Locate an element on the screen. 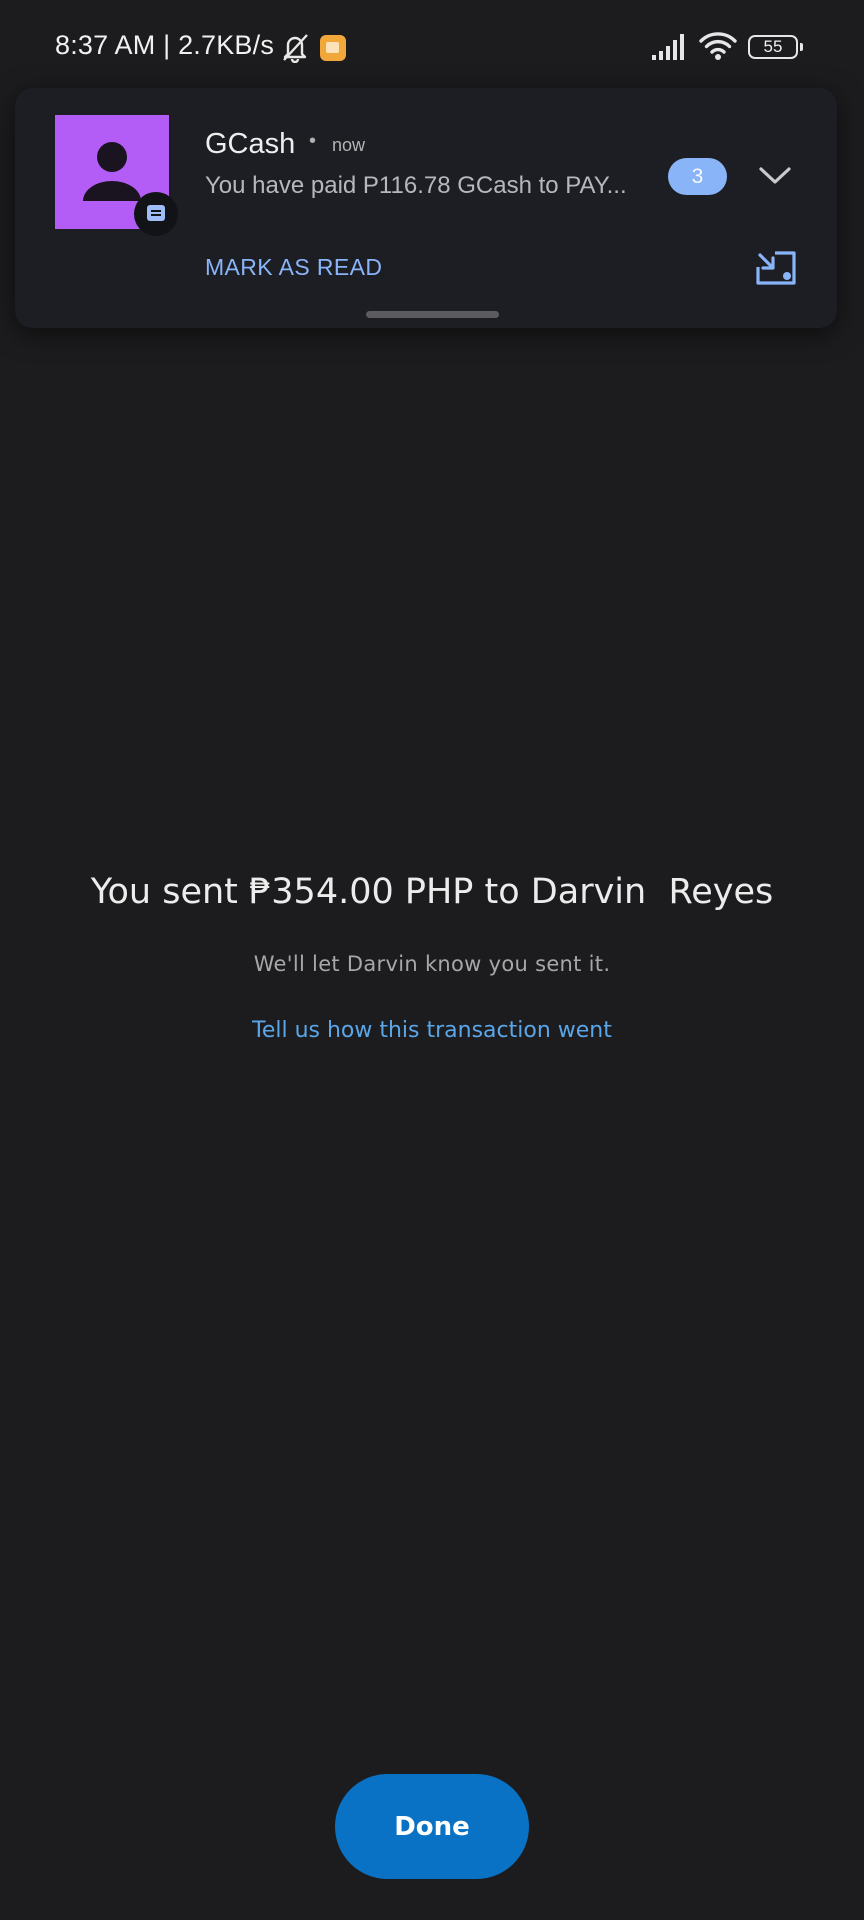 This screenshot has width=864, height=1920. battery-icon: 55 is located at coordinates (775, 47).